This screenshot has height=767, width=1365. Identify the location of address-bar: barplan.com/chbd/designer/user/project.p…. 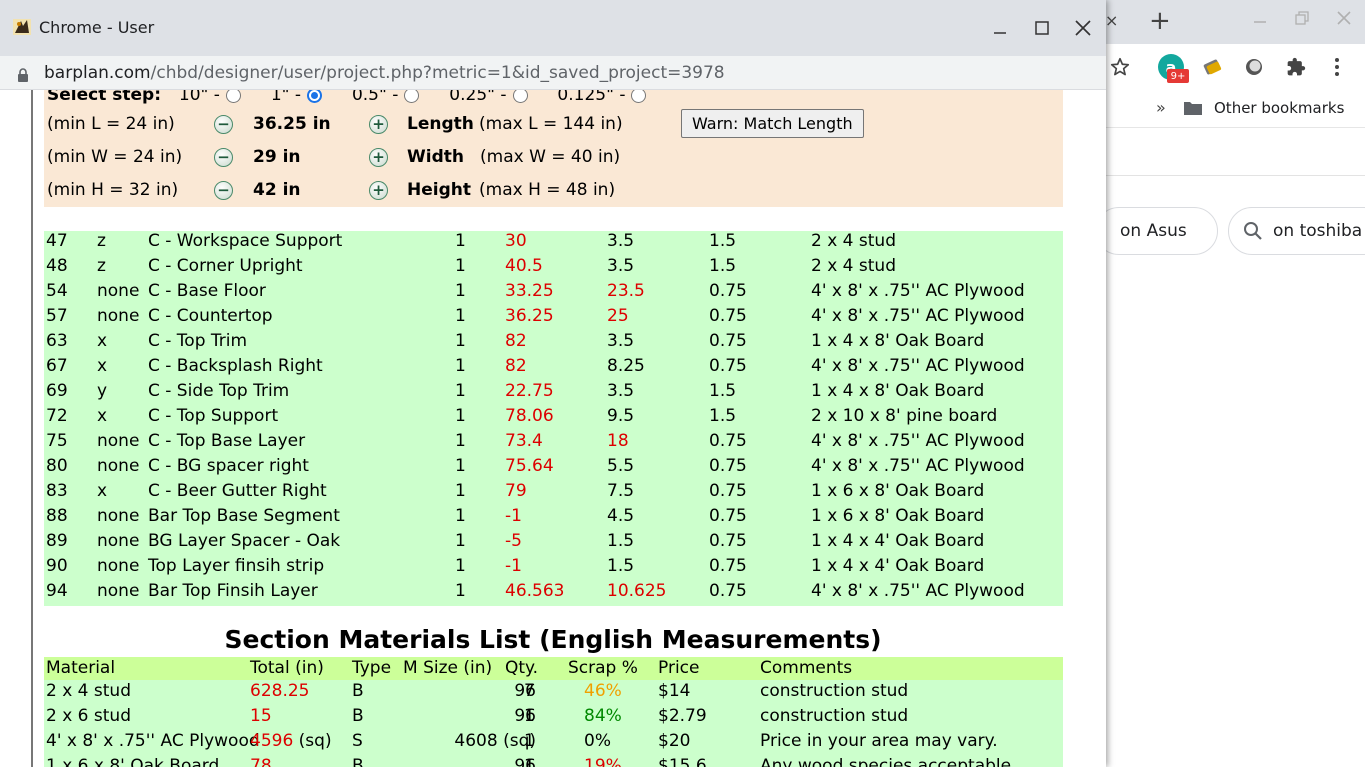
(553, 73).